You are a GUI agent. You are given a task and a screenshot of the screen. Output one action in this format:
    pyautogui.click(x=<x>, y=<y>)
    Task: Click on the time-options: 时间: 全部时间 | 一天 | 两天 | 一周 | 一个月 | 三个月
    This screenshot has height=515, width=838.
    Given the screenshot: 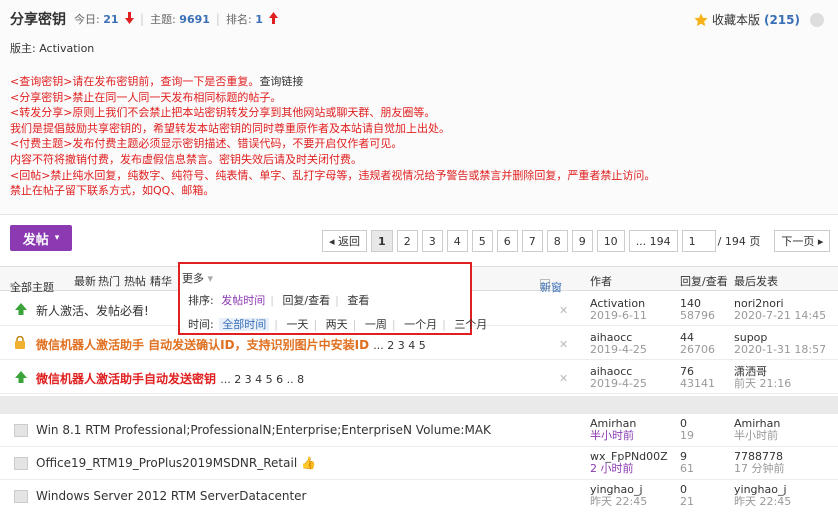 What is the action you would take?
    pyautogui.click(x=338, y=324)
    